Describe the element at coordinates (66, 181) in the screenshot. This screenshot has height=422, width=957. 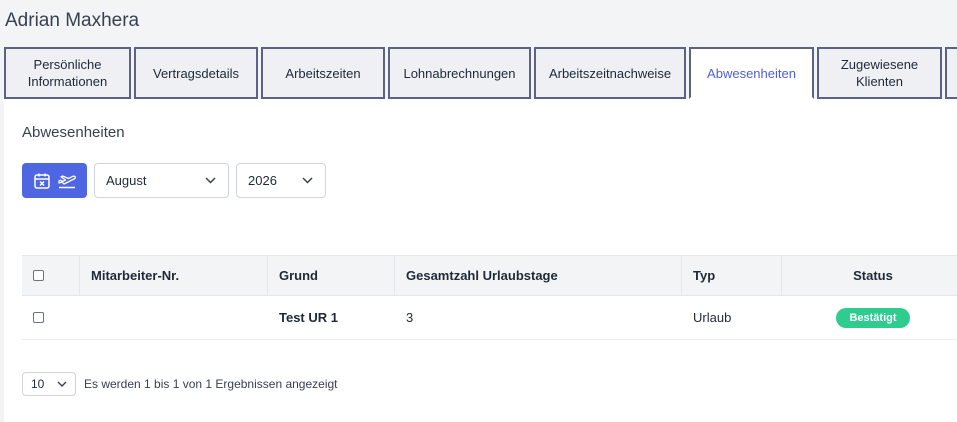
I see `plane-departure-icon` at that location.